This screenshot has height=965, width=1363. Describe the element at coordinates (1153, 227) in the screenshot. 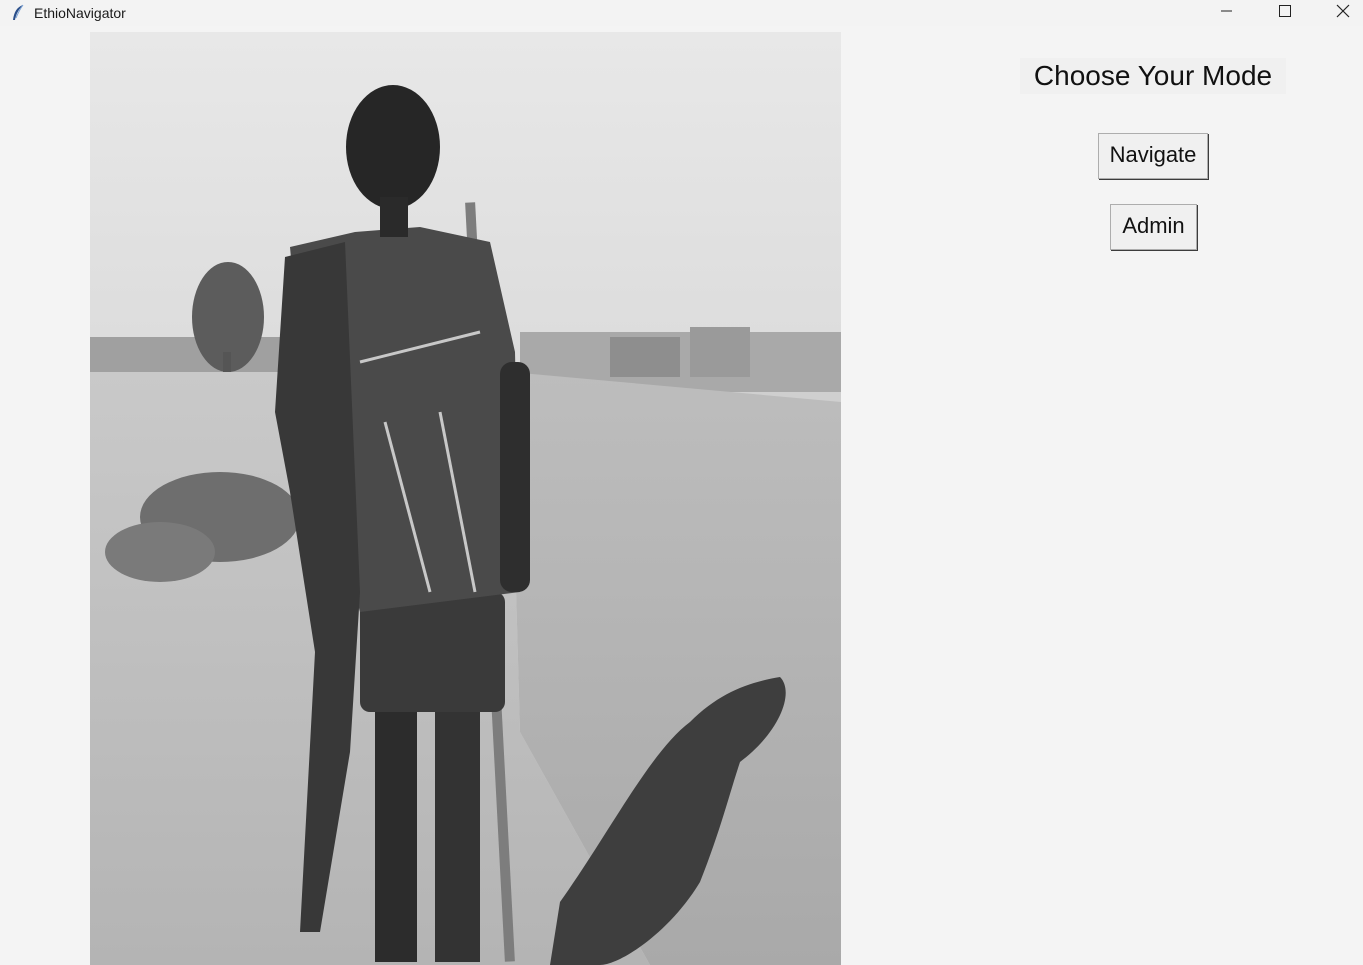

I see `admin-button: Admin` at that location.